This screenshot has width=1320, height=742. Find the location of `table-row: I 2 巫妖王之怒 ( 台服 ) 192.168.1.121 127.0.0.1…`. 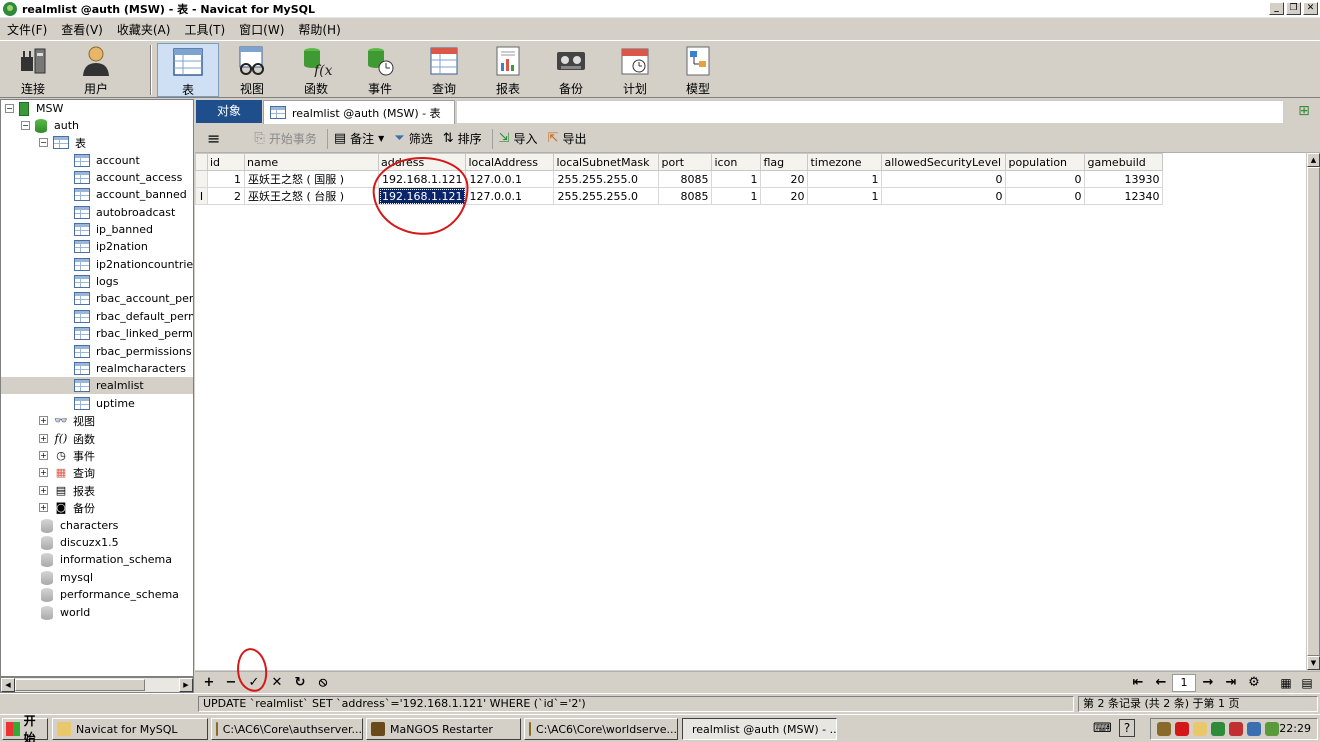

table-row: I 2 巫妖王之怒 ( 台服 ) 192.168.1.121 127.0.0.1… is located at coordinates (679, 196).